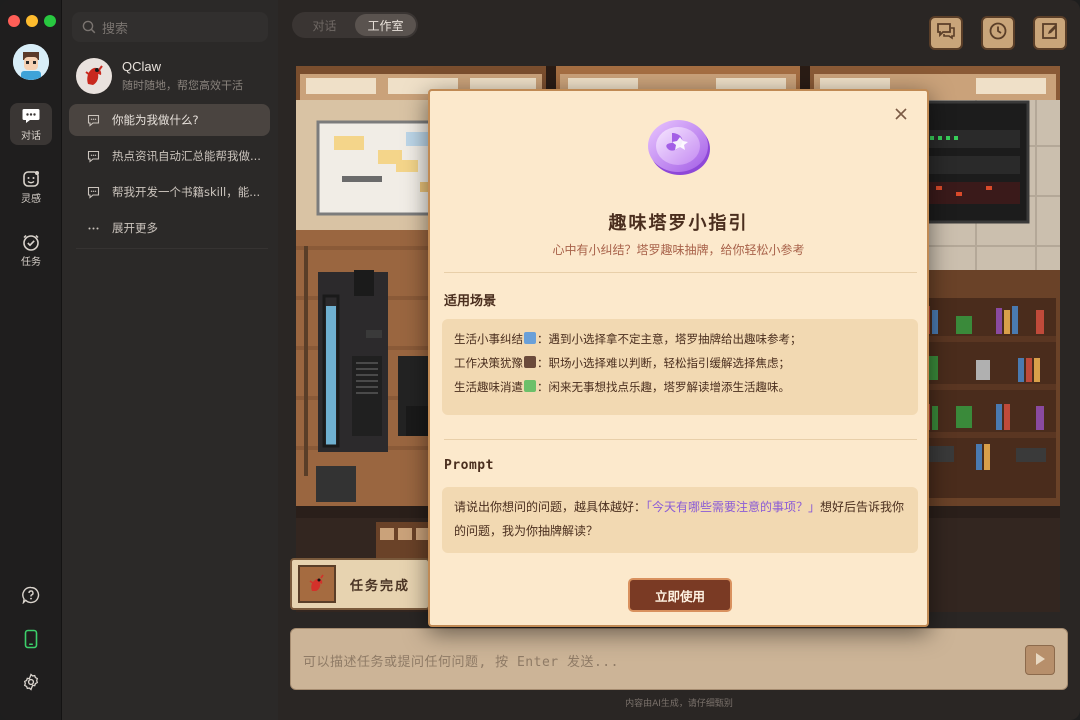  What do you see at coordinates (31, 262) in the screenshot?
I see `rail-item-label: 任务` at bounding box center [31, 262].